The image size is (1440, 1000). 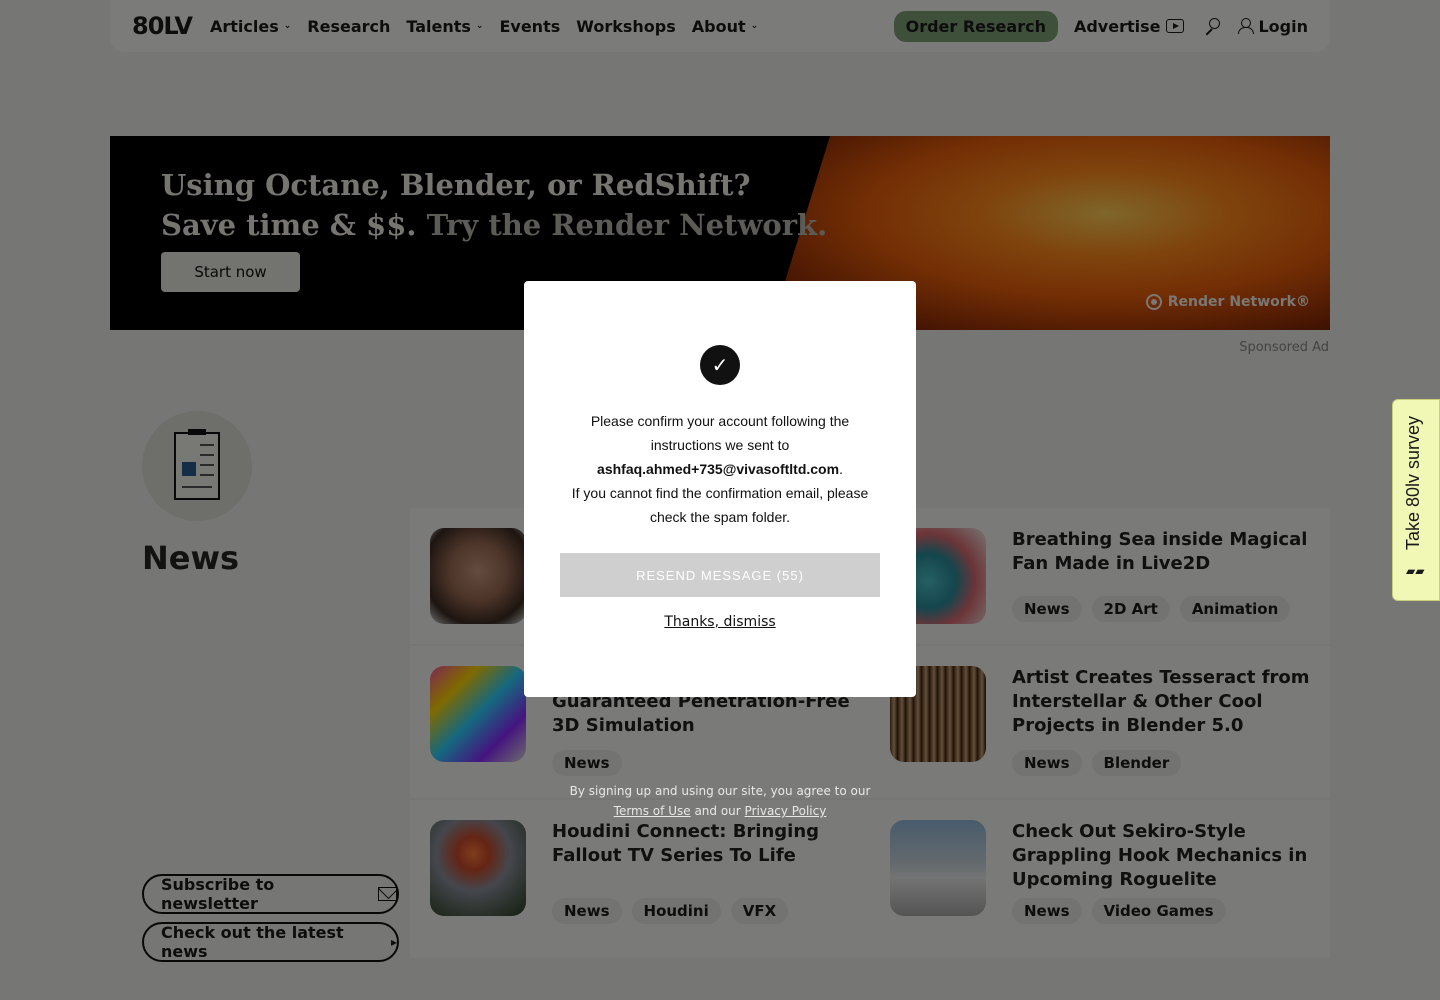 What do you see at coordinates (717, 811) in the screenshot?
I see `legal-and: and our` at bounding box center [717, 811].